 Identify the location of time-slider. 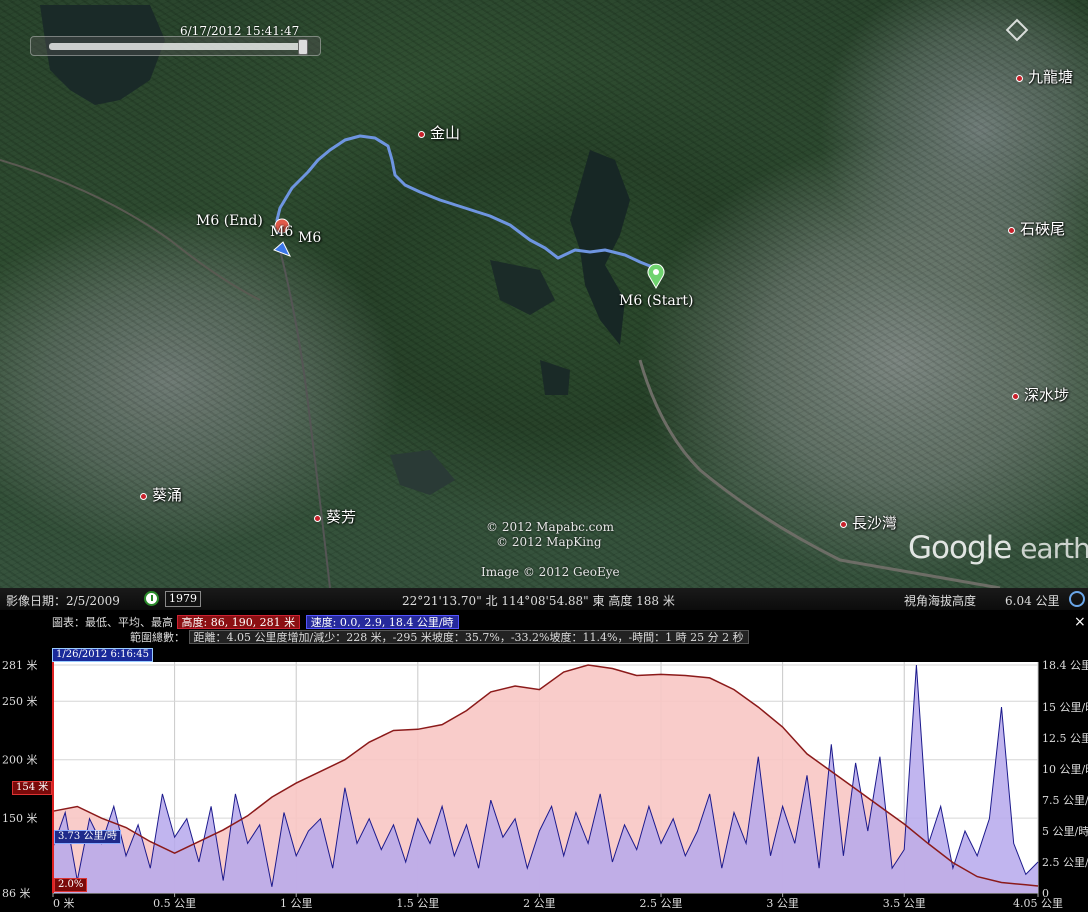
(175, 46).